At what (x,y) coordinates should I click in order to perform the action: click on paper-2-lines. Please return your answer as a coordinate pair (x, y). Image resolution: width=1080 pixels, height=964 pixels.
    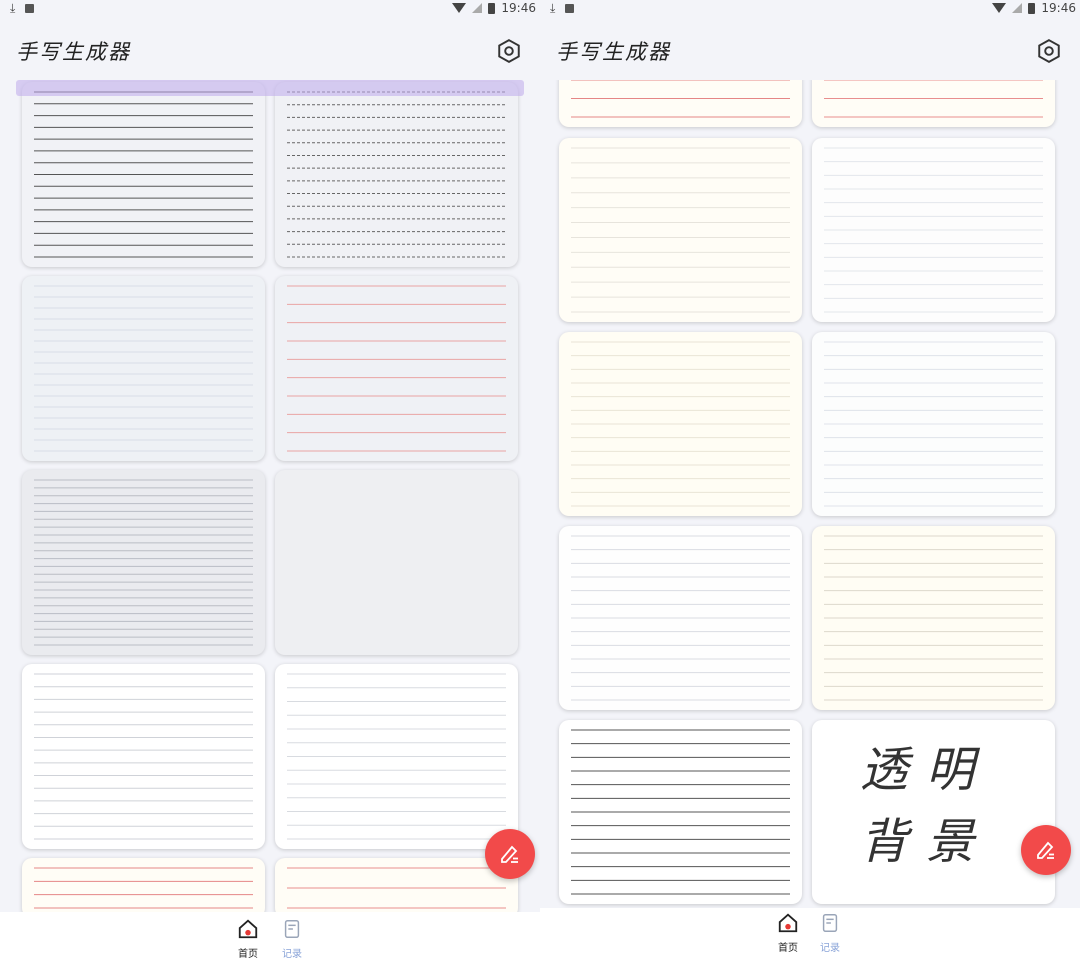
    Looking at the image, I should click on (396, 174).